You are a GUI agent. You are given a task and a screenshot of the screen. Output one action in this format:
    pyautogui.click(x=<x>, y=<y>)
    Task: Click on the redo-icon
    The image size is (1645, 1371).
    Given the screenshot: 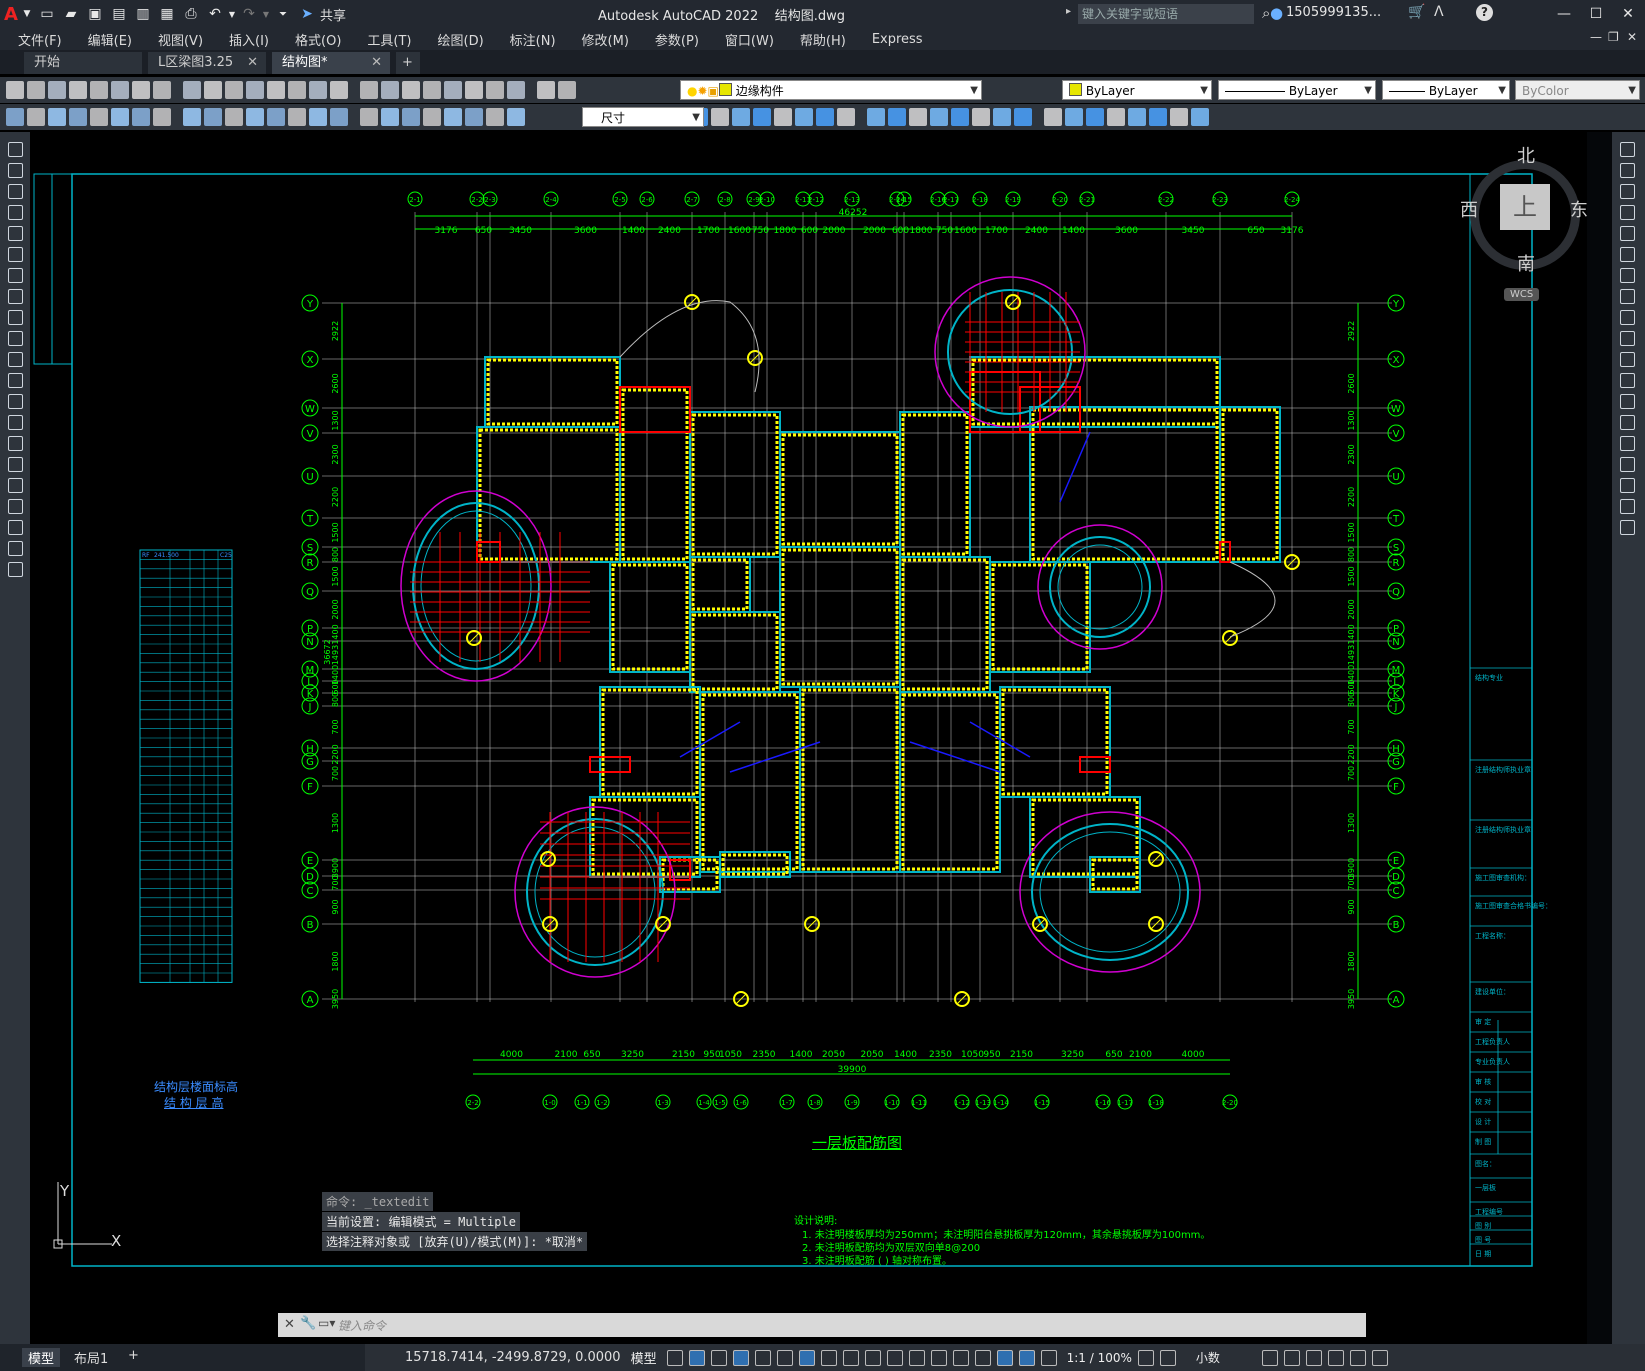 What is the action you would take?
    pyautogui.click(x=255, y=90)
    